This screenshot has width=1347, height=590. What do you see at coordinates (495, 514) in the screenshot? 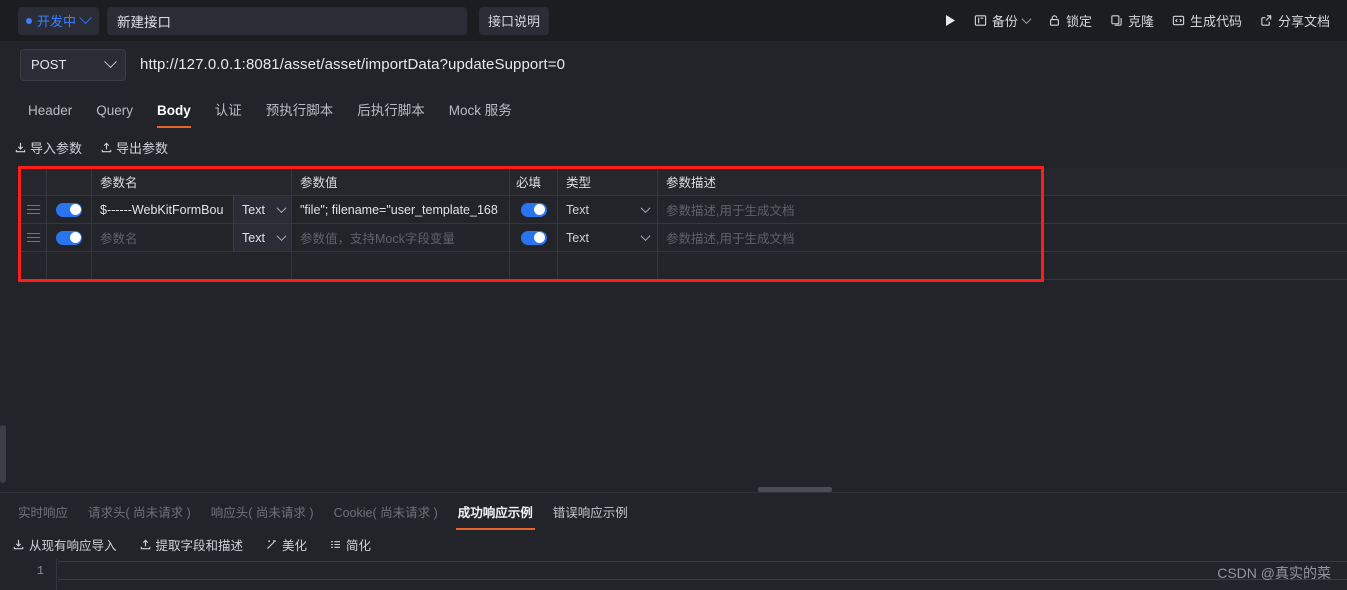
I see `btab-success-example: 成功响应示例` at bounding box center [495, 514].